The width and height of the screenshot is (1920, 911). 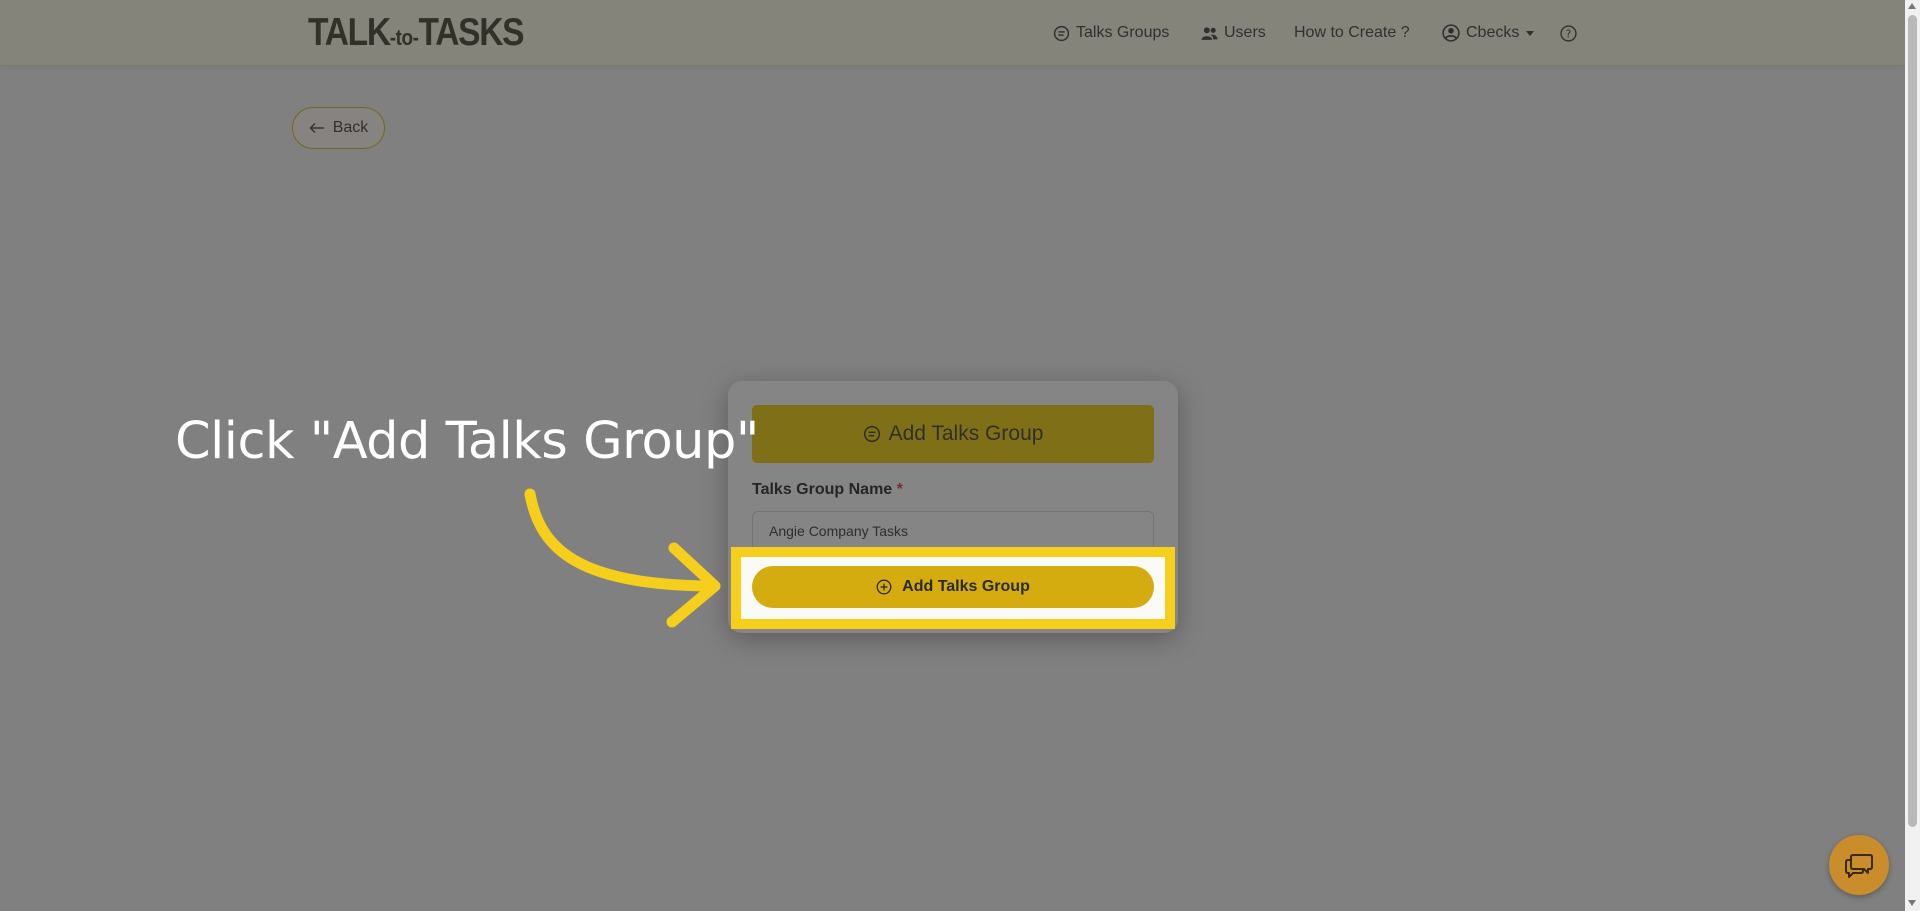 What do you see at coordinates (953, 531) in the screenshot?
I see `talks-group-name-input` at bounding box center [953, 531].